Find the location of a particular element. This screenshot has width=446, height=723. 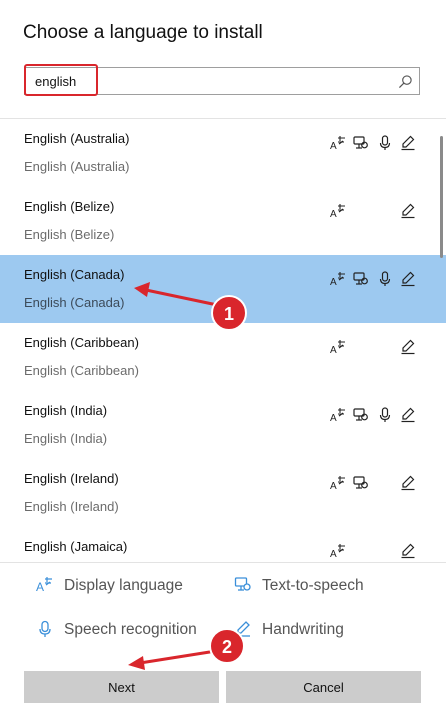

language-native-name: English (Ireland) is located at coordinates (71, 506).